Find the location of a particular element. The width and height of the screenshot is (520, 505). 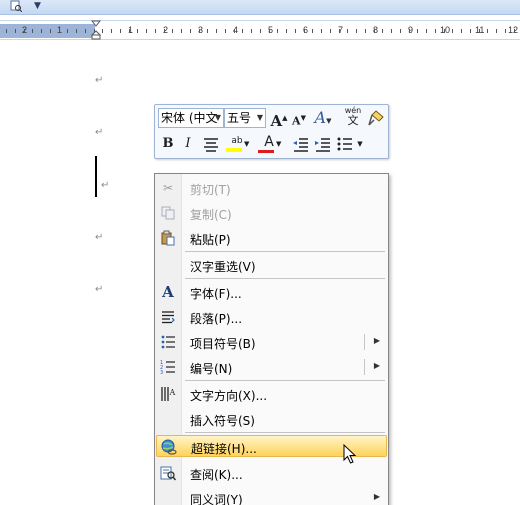

grow-font-button: A▲ is located at coordinates (279, 119).